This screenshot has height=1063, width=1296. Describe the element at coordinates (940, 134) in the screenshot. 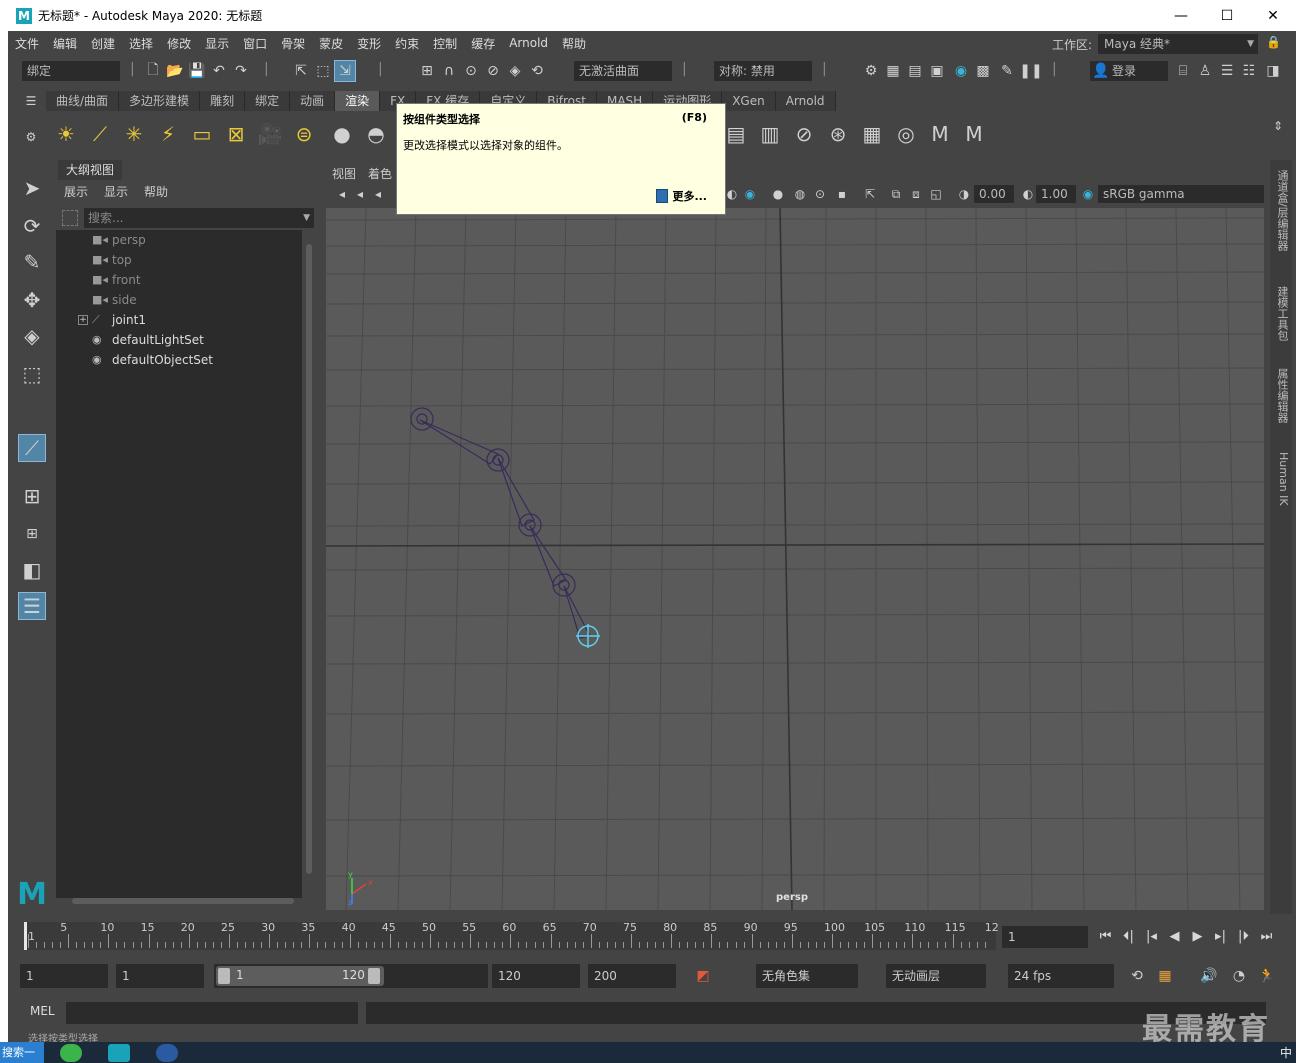

I see `maya-m-icon: M` at that location.